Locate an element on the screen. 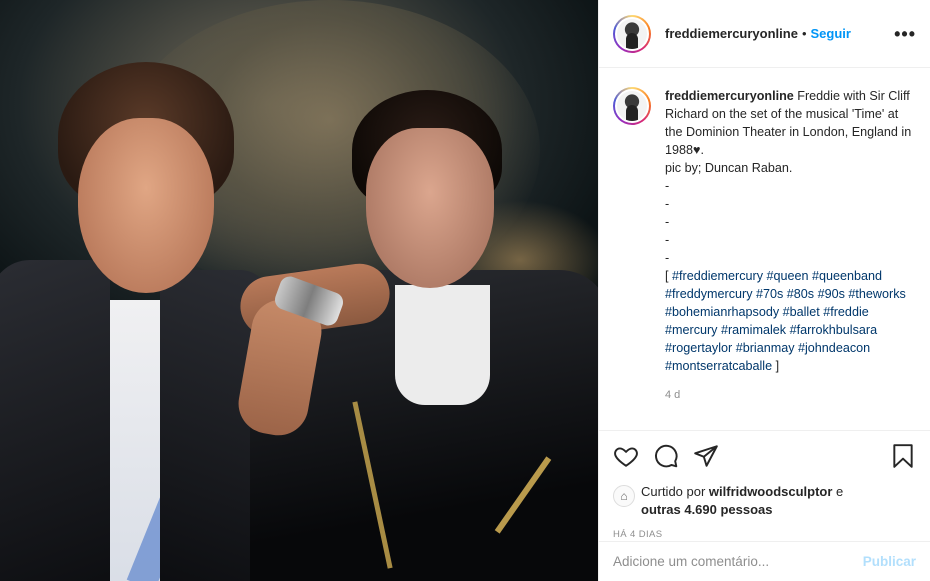 The image size is (930, 581). liker-username: wilfridwoodsculptor is located at coordinates (771, 491).